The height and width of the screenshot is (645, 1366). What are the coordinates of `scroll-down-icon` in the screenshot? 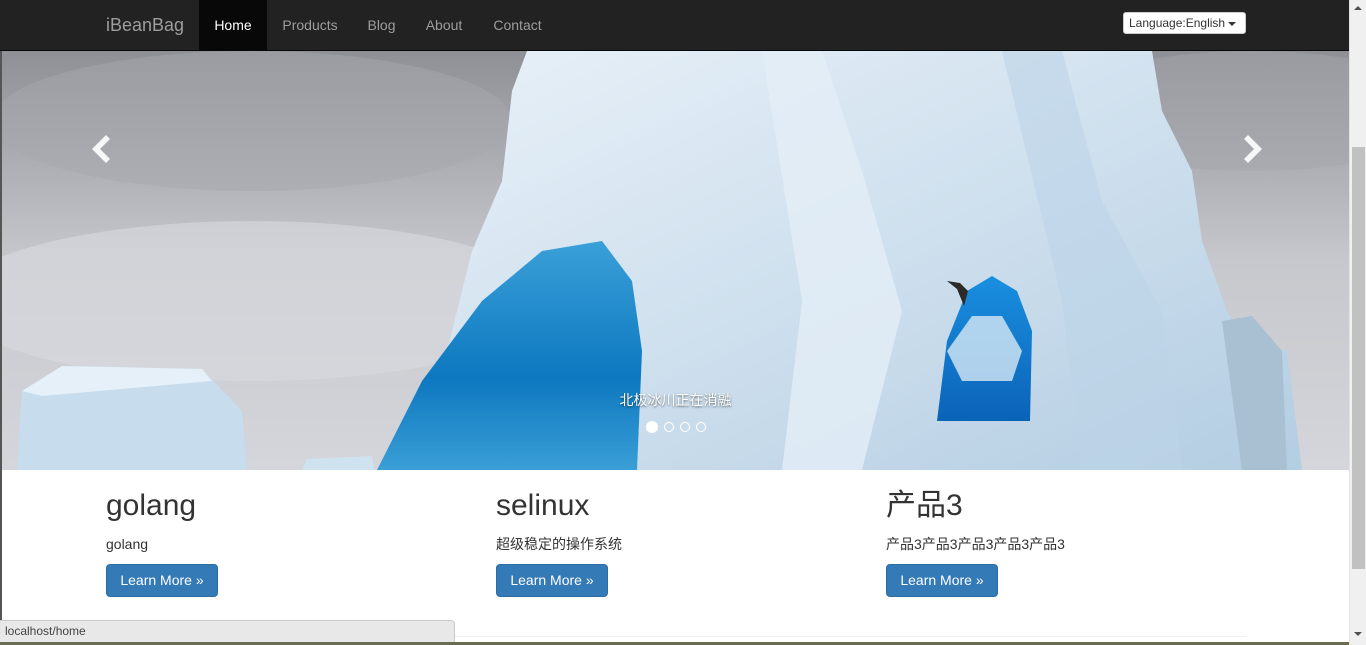 It's located at (1358, 634).